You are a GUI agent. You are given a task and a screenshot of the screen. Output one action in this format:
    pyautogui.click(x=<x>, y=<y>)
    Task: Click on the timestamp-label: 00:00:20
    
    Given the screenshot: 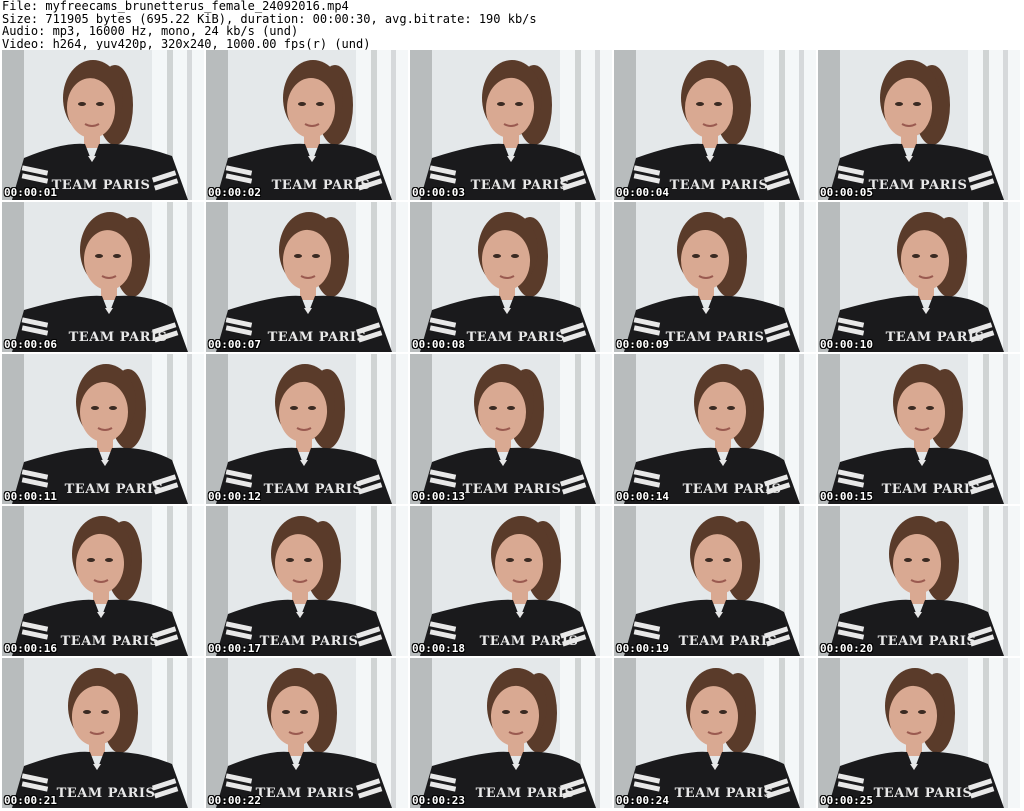 What is the action you would take?
    pyautogui.click(x=846, y=648)
    